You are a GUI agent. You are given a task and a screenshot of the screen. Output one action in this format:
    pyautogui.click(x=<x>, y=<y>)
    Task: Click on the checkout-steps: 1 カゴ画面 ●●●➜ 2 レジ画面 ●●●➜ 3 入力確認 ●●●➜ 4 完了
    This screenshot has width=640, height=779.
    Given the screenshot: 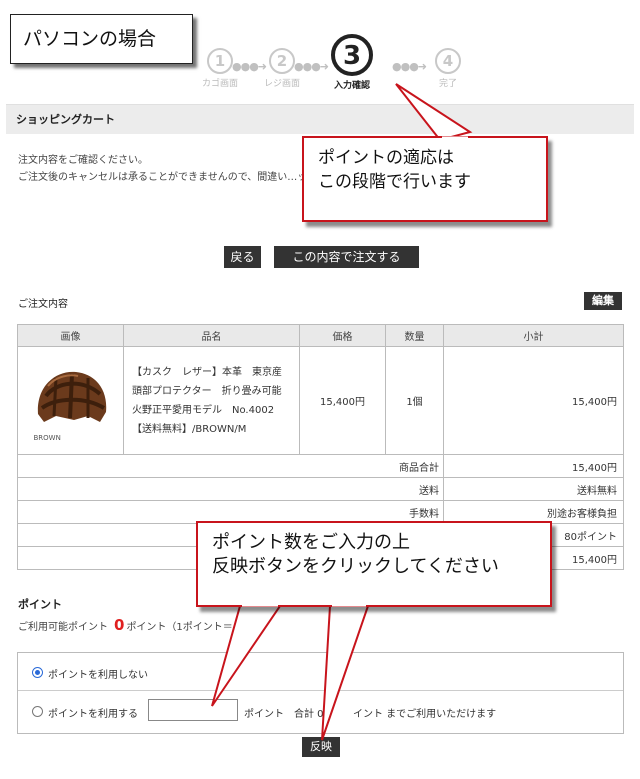 What is the action you would take?
    pyautogui.click(x=330, y=61)
    